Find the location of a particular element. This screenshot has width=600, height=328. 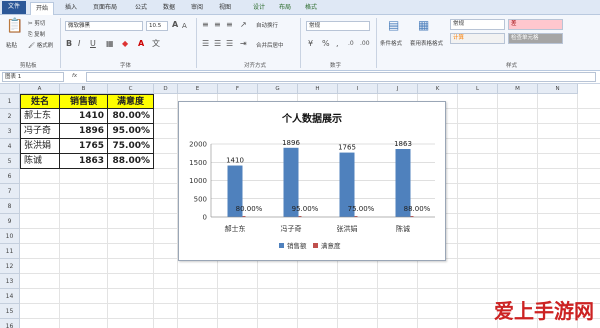

fill-color-icon: ◆ is located at coordinates (125, 44).